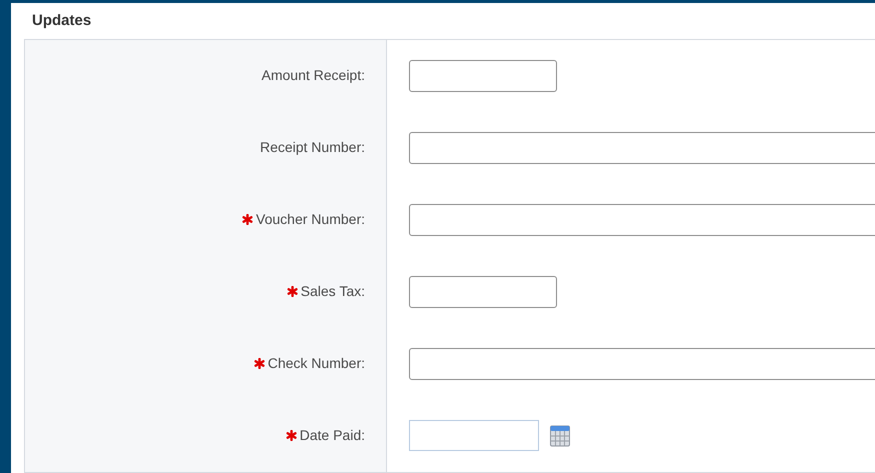  What do you see at coordinates (310, 219) in the screenshot?
I see `field-label: Voucher Number:` at bounding box center [310, 219].